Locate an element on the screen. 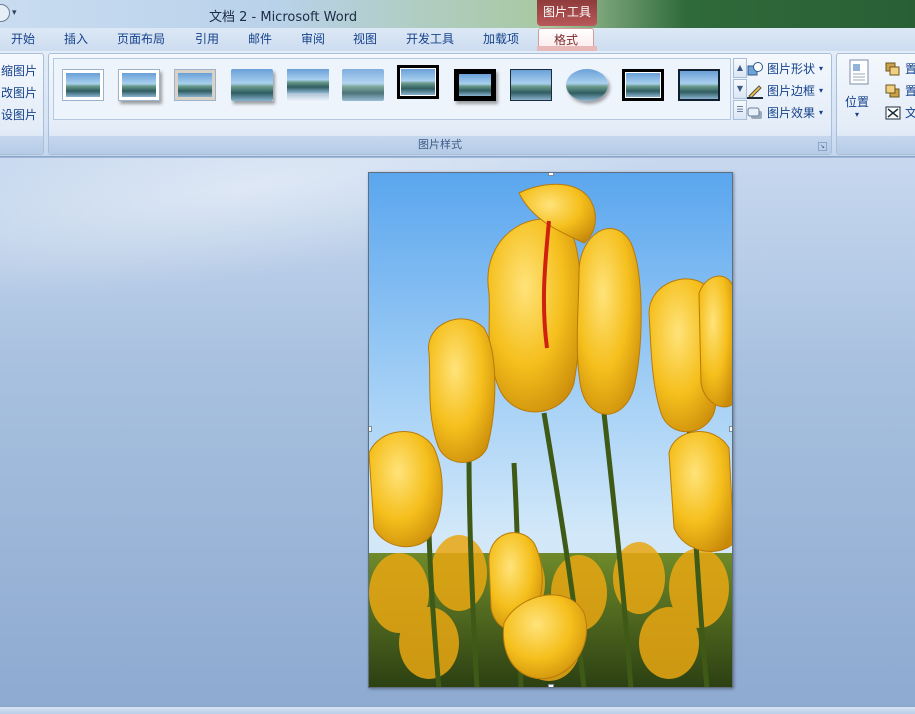 The height and width of the screenshot is (714, 915). picture-border-button: 图片边框 ▾ is located at coordinates (785, 90).